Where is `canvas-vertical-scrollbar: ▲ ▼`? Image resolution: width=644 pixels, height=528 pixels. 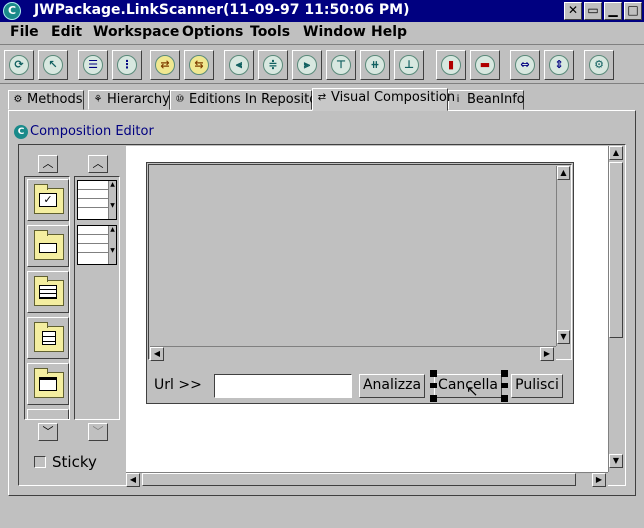
canvas-vertical-scrollbar: ▲ ▼ is located at coordinates (616, 309).